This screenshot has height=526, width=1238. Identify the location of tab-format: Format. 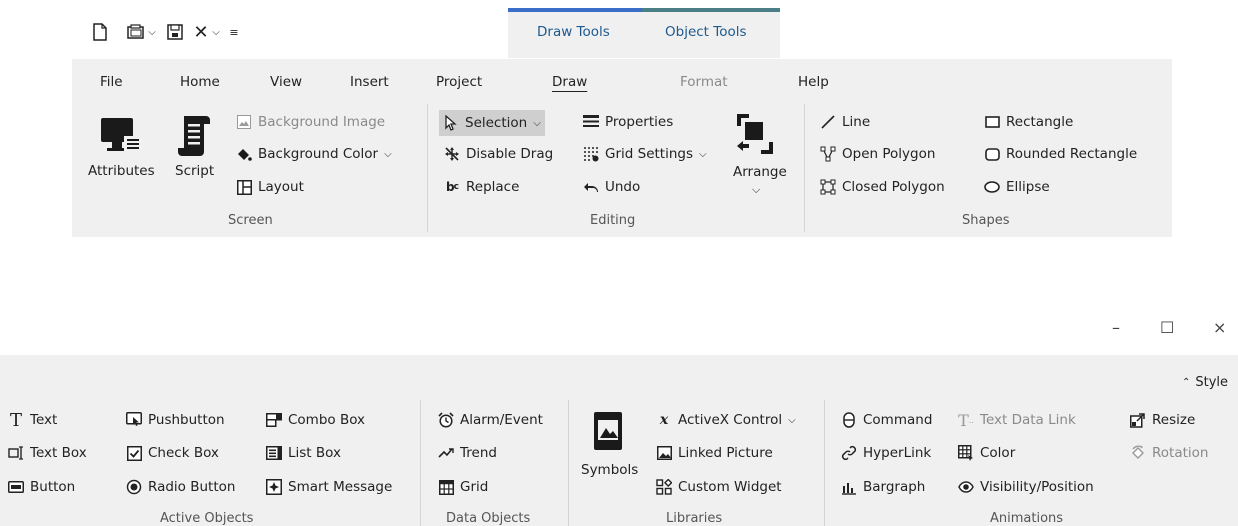
(704, 82).